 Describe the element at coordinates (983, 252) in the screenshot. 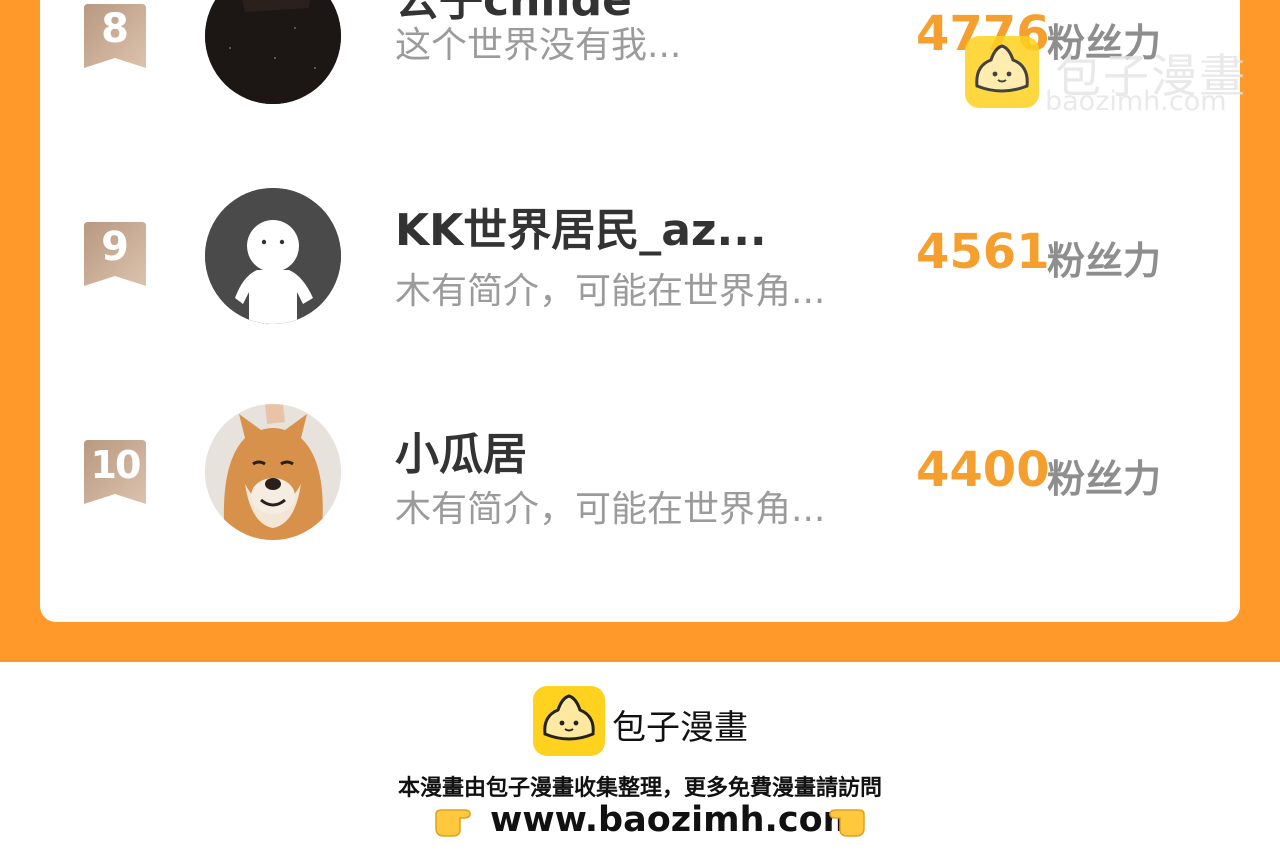

I see `fans-count: 4561` at that location.